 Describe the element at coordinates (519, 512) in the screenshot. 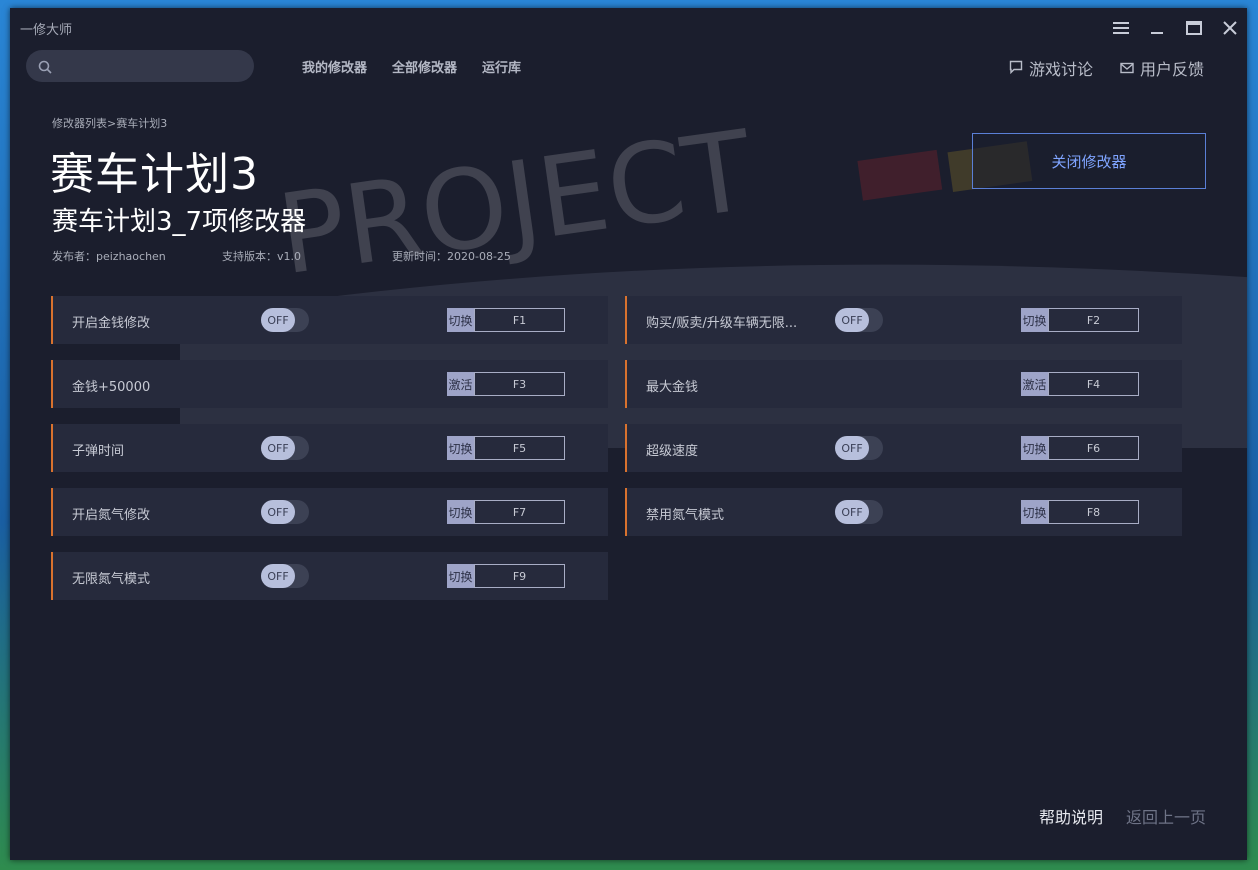

I see `hotkey-key: F7` at that location.